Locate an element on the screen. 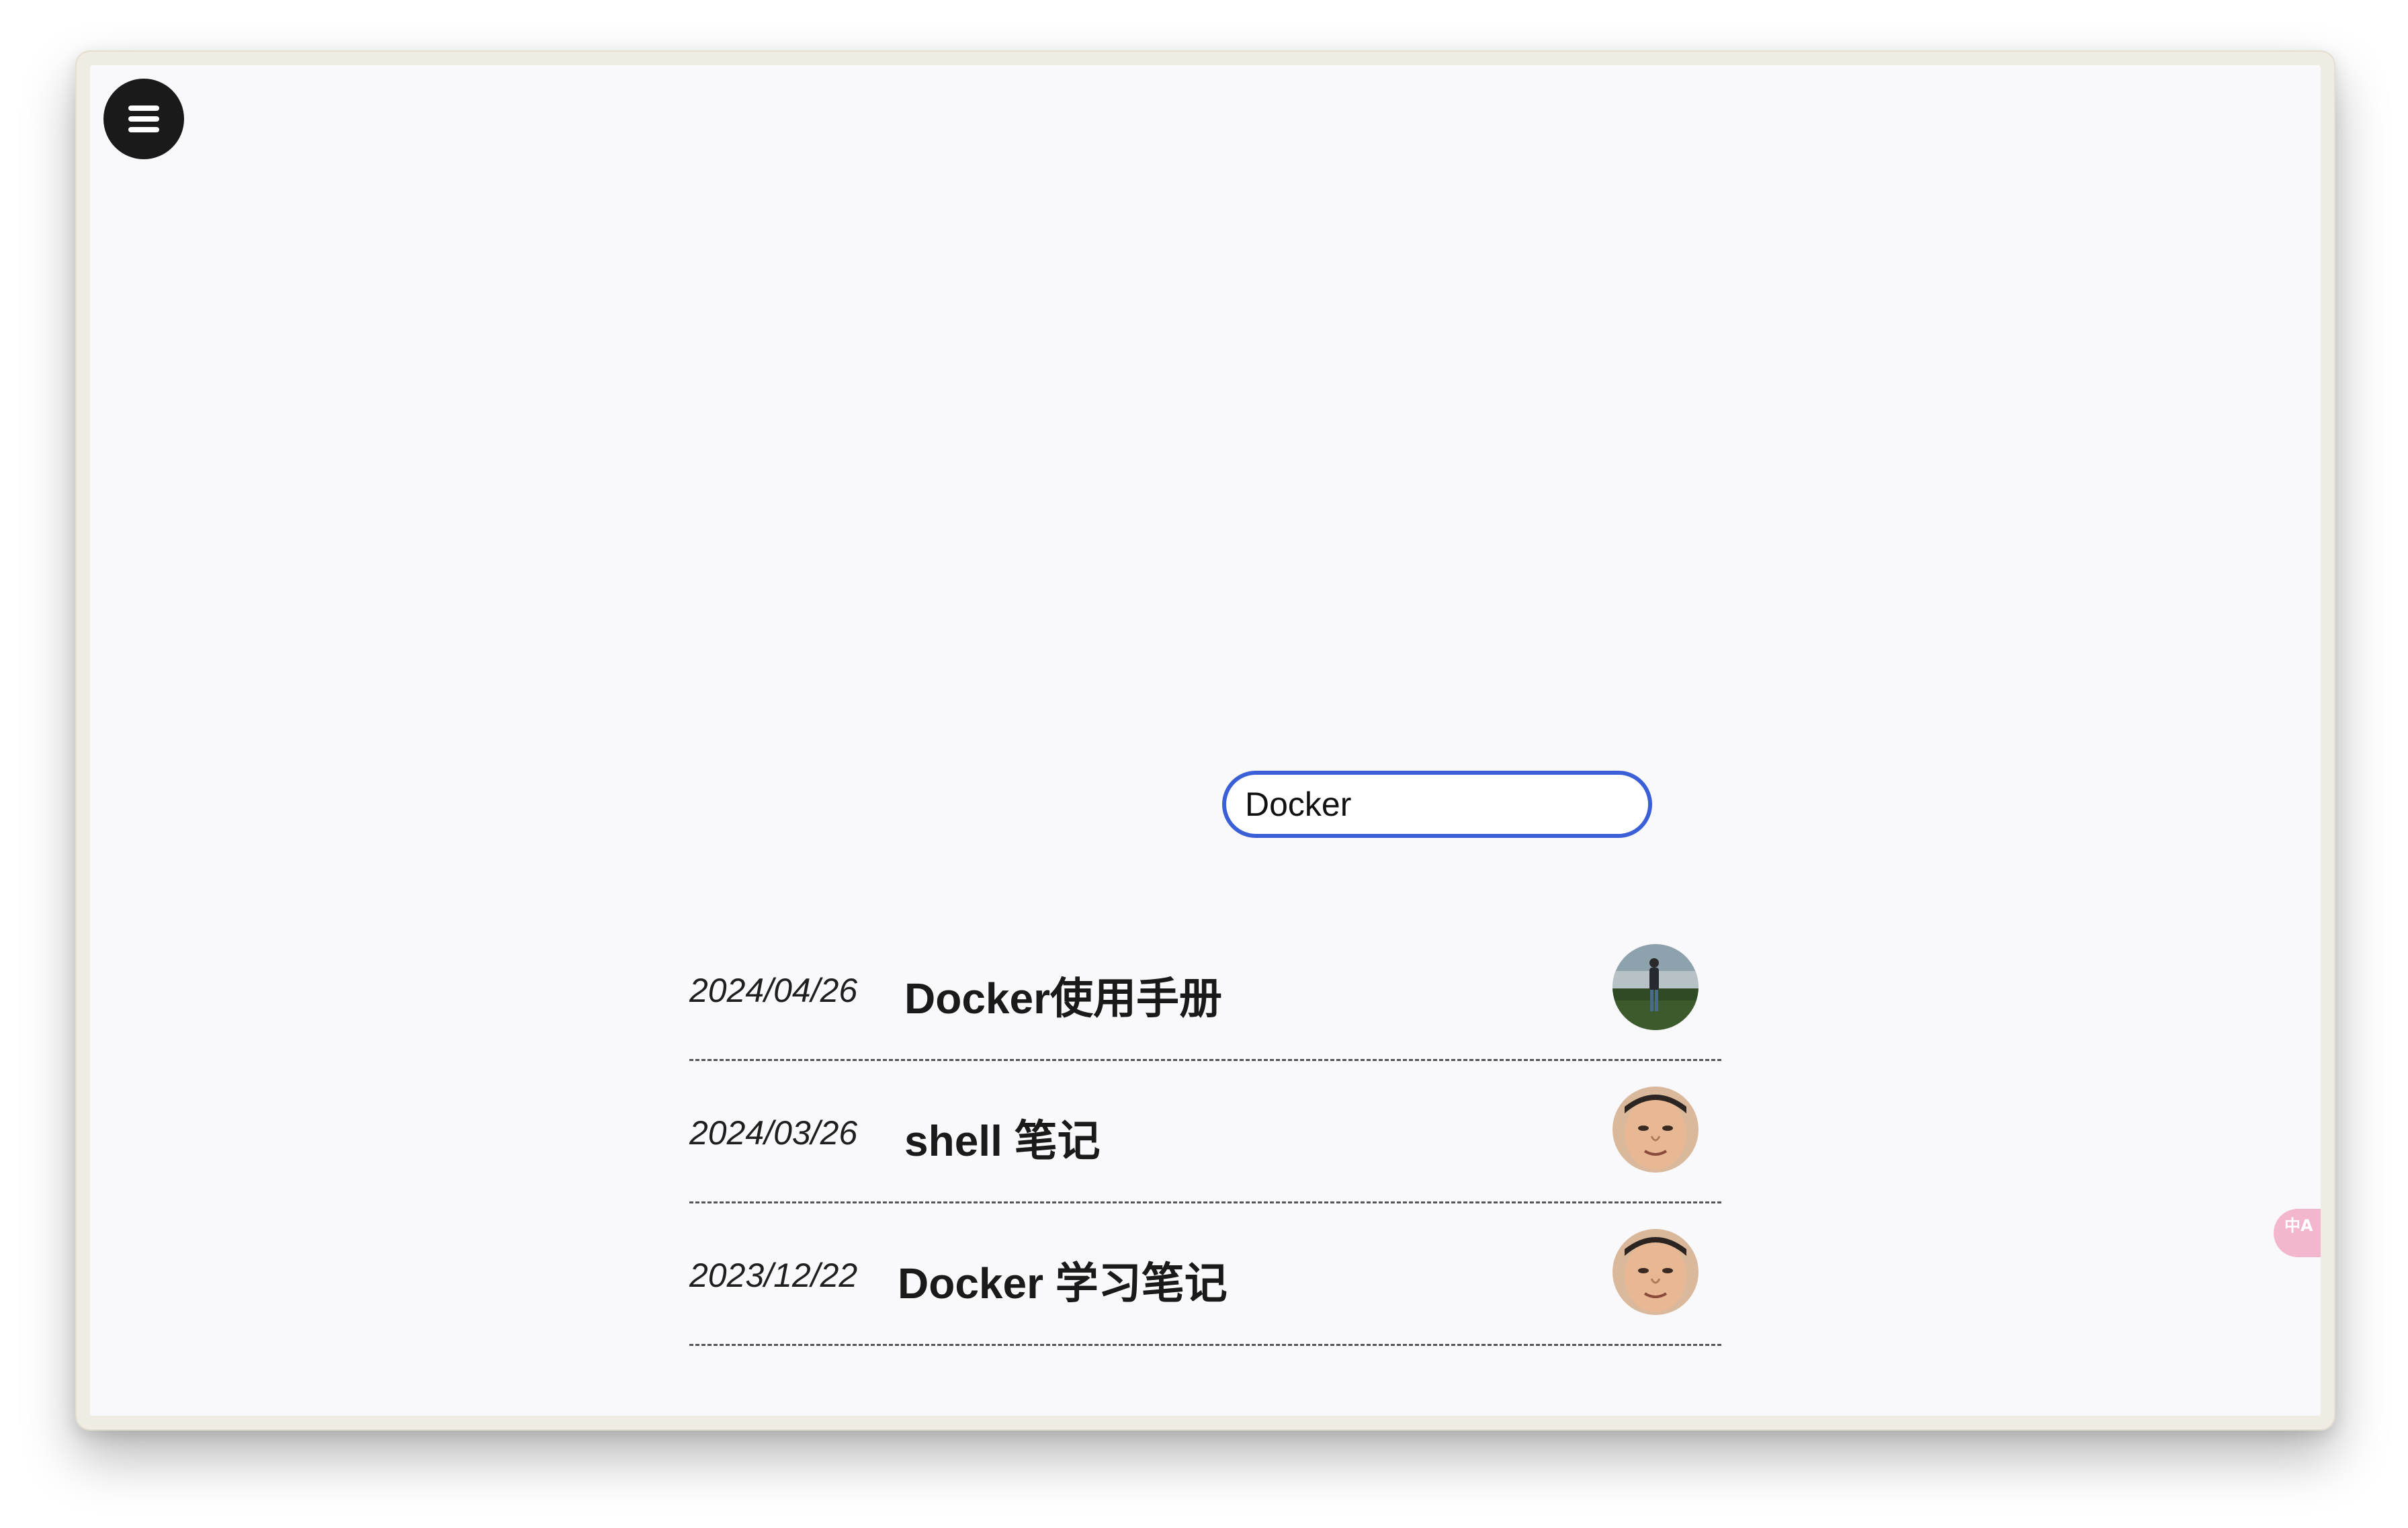 This screenshot has height=1528, width=2408. hamburger-menu-button is located at coordinates (143, 119).